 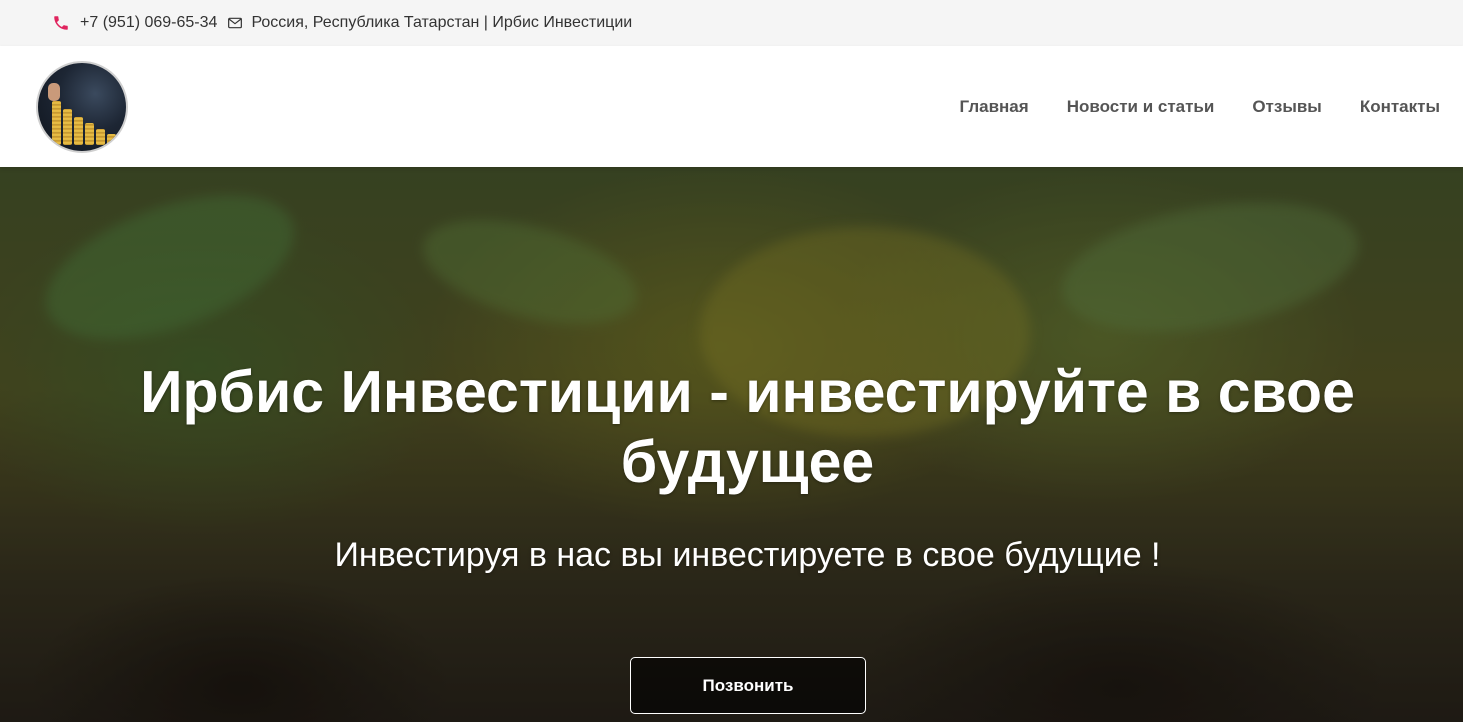 What do you see at coordinates (148, 23) in the screenshot?
I see `phone-number: +7 (951) 069-65-34` at bounding box center [148, 23].